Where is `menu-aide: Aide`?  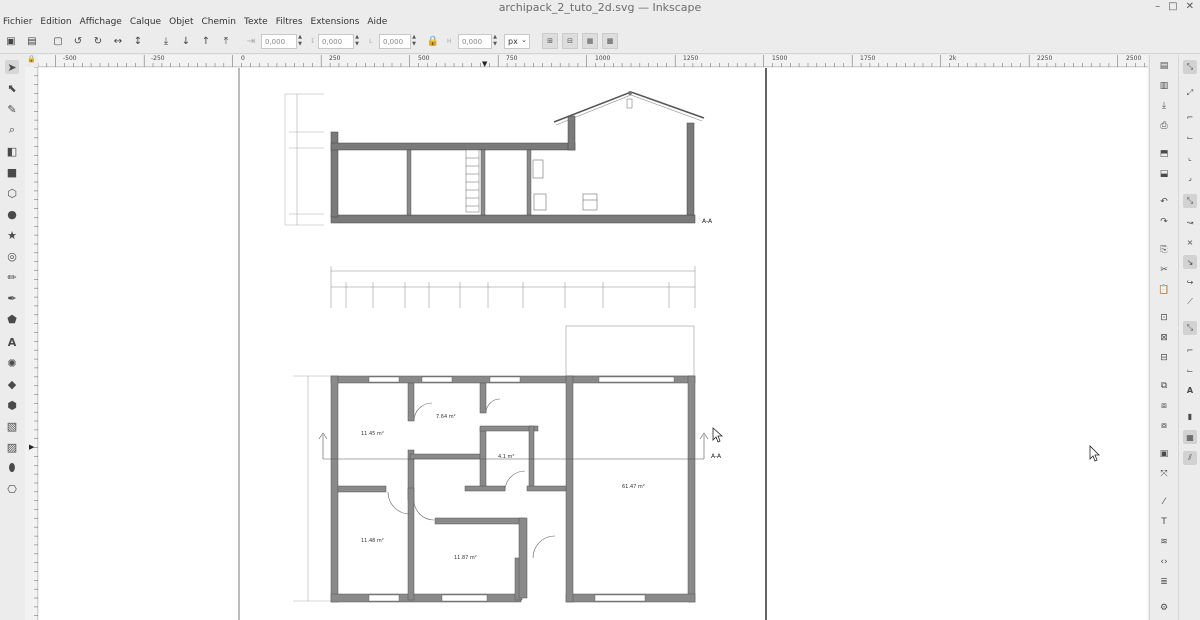
menu-aide: Aide is located at coordinates (378, 22).